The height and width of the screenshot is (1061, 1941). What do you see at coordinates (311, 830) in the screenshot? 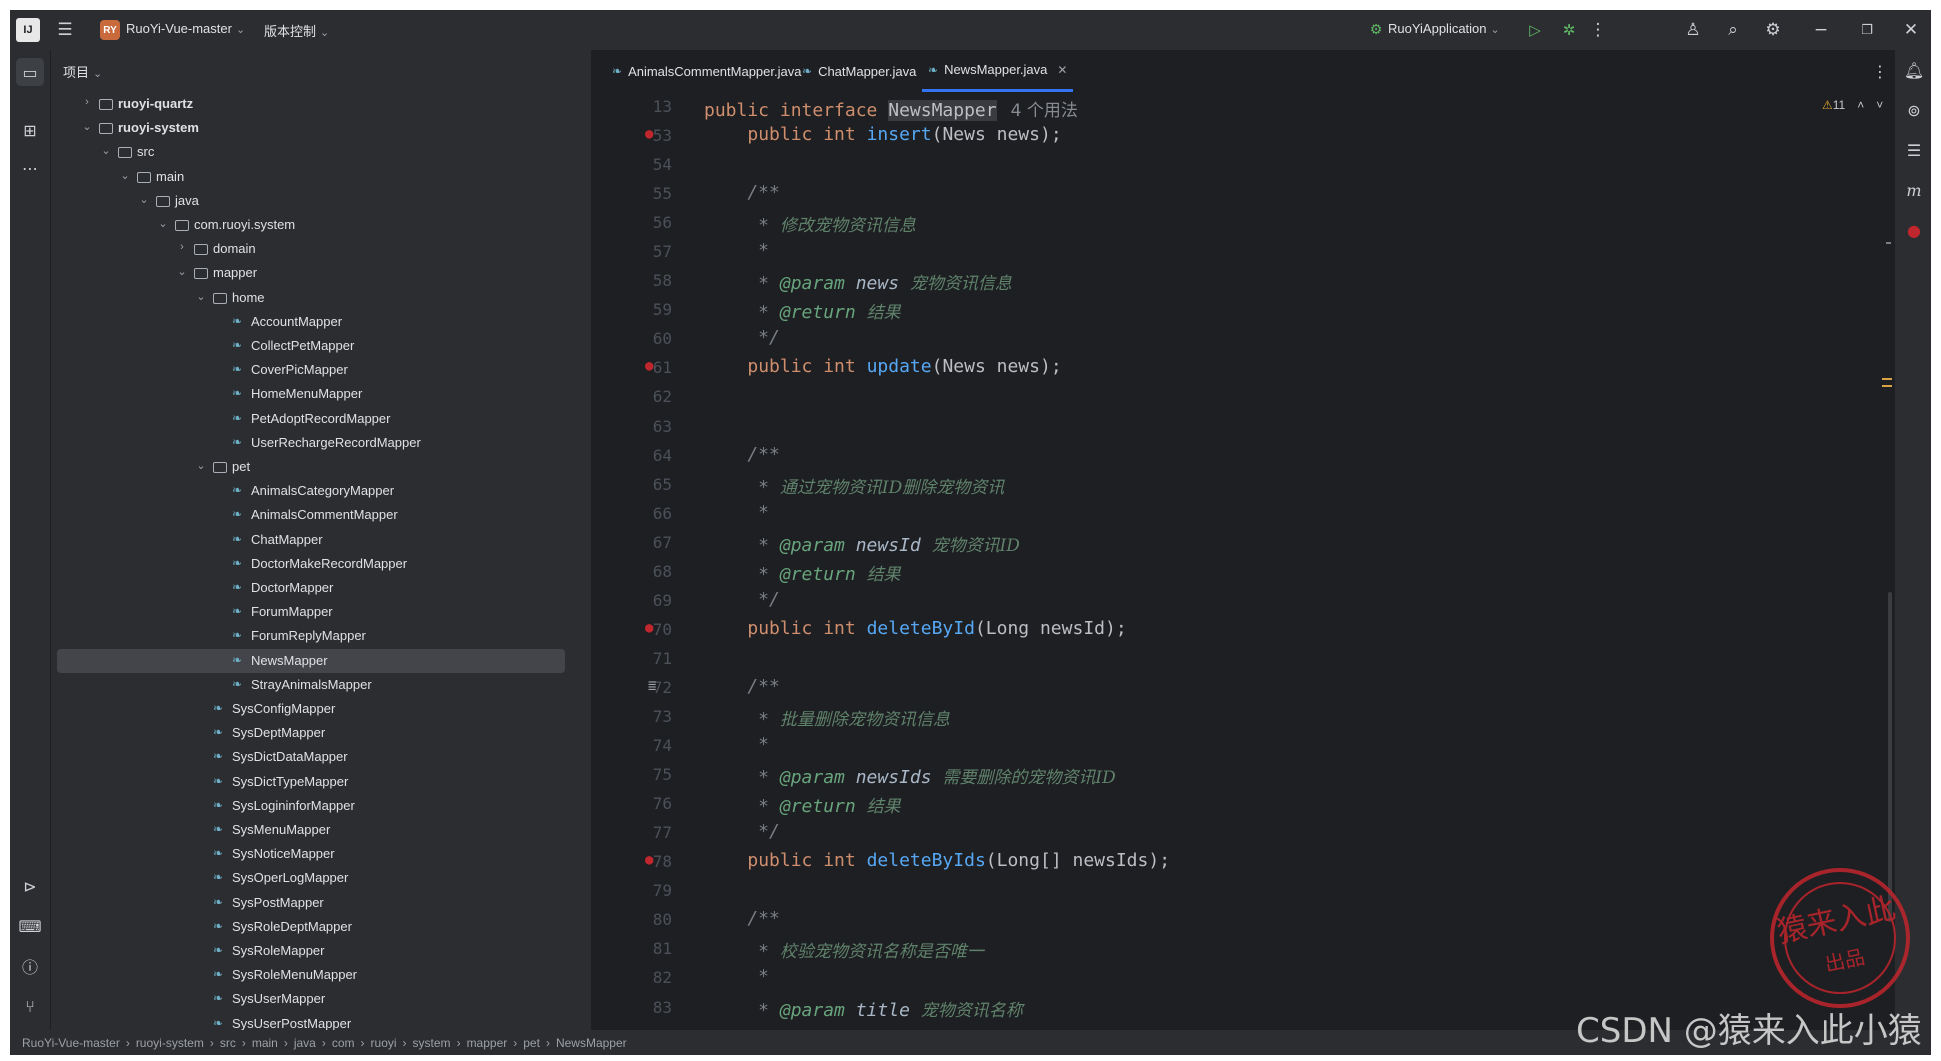
I see `tree-item-mapper: ❧ SysMenuMapper` at bounding box center [311, 830].